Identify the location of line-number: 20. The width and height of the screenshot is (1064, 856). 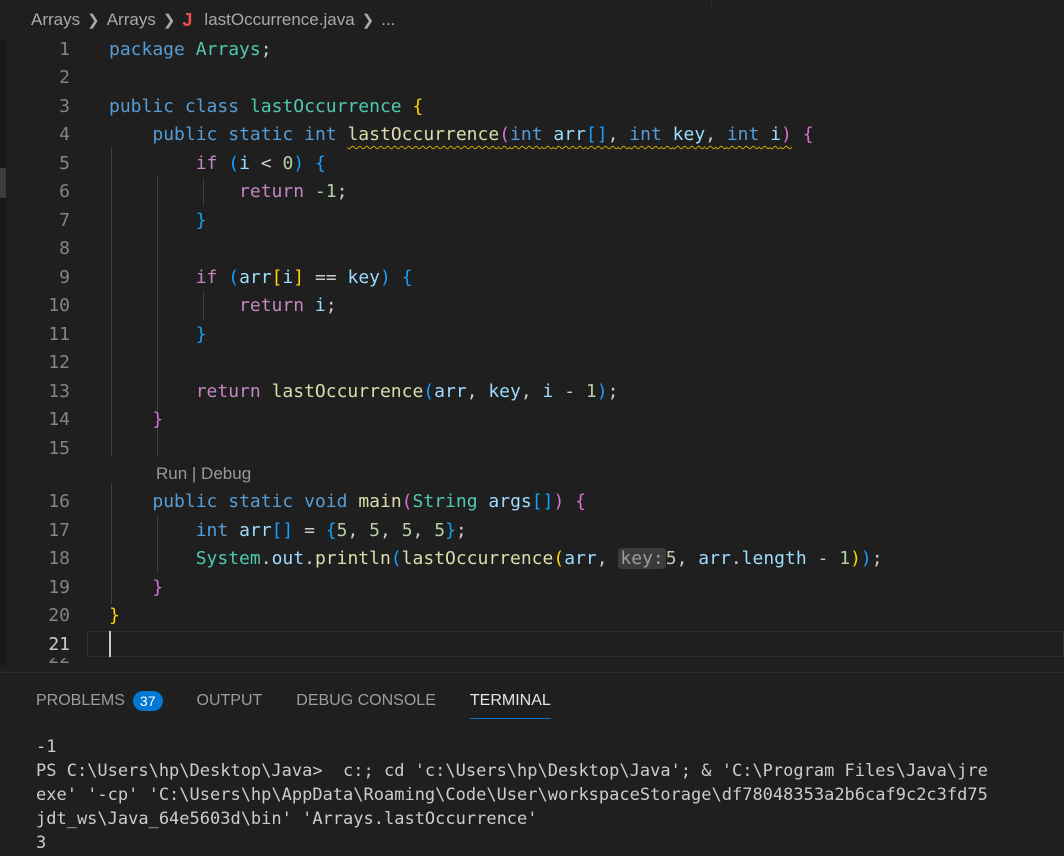
(59, 615).